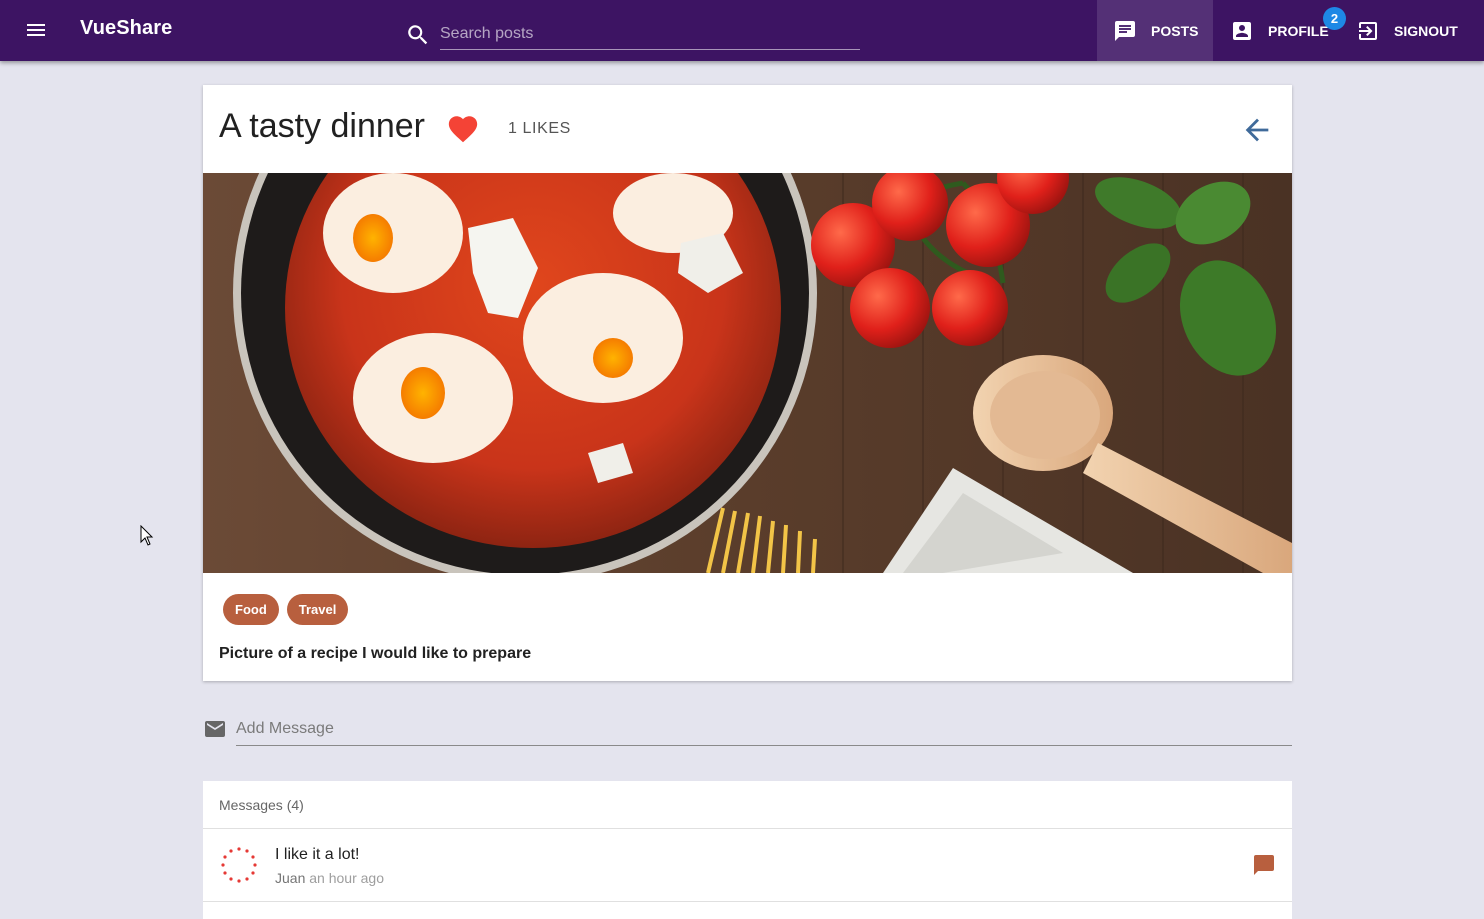  I want to click on message-text: I like it a lot!, so click(317, 854).